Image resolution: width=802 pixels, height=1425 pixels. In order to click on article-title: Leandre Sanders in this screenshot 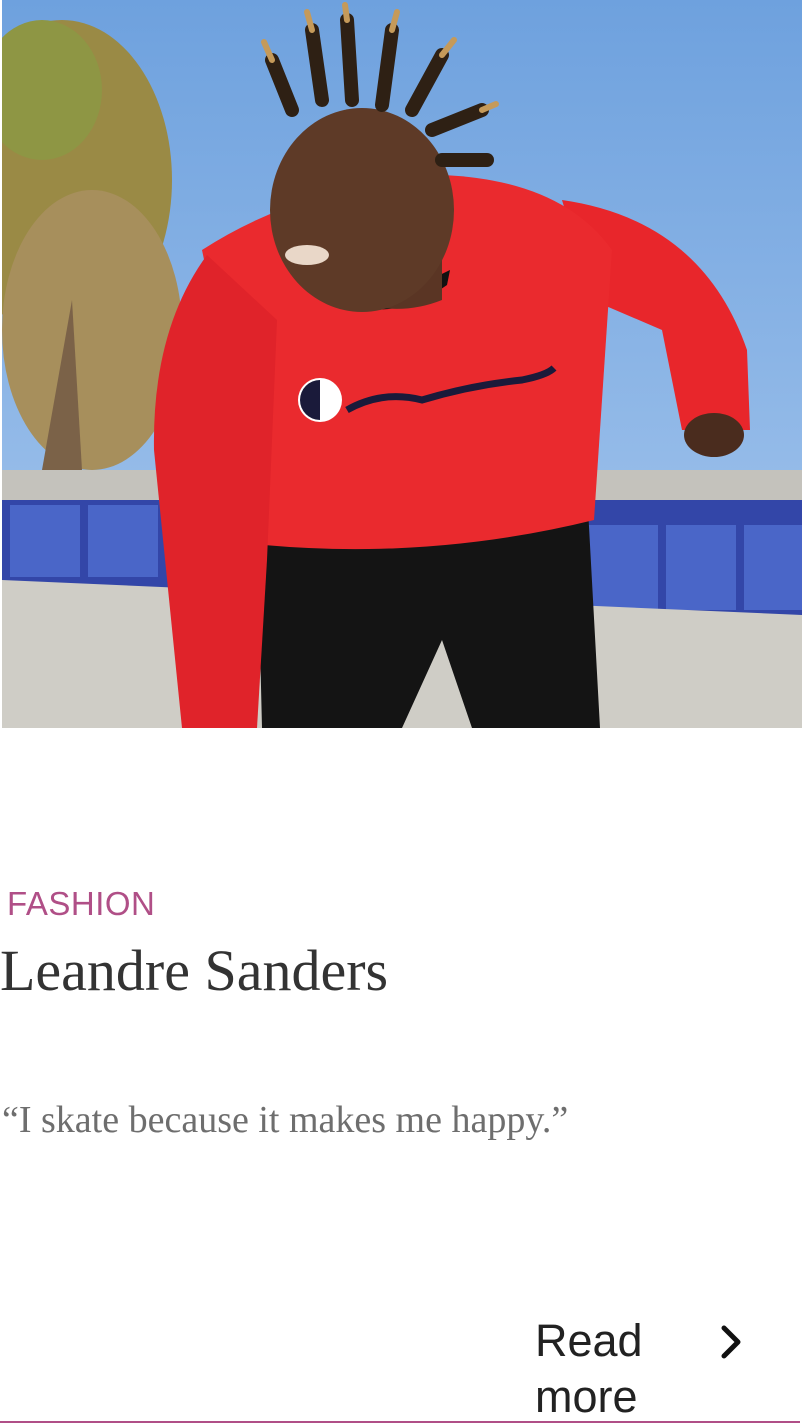, I will do `click(194, 971)`.